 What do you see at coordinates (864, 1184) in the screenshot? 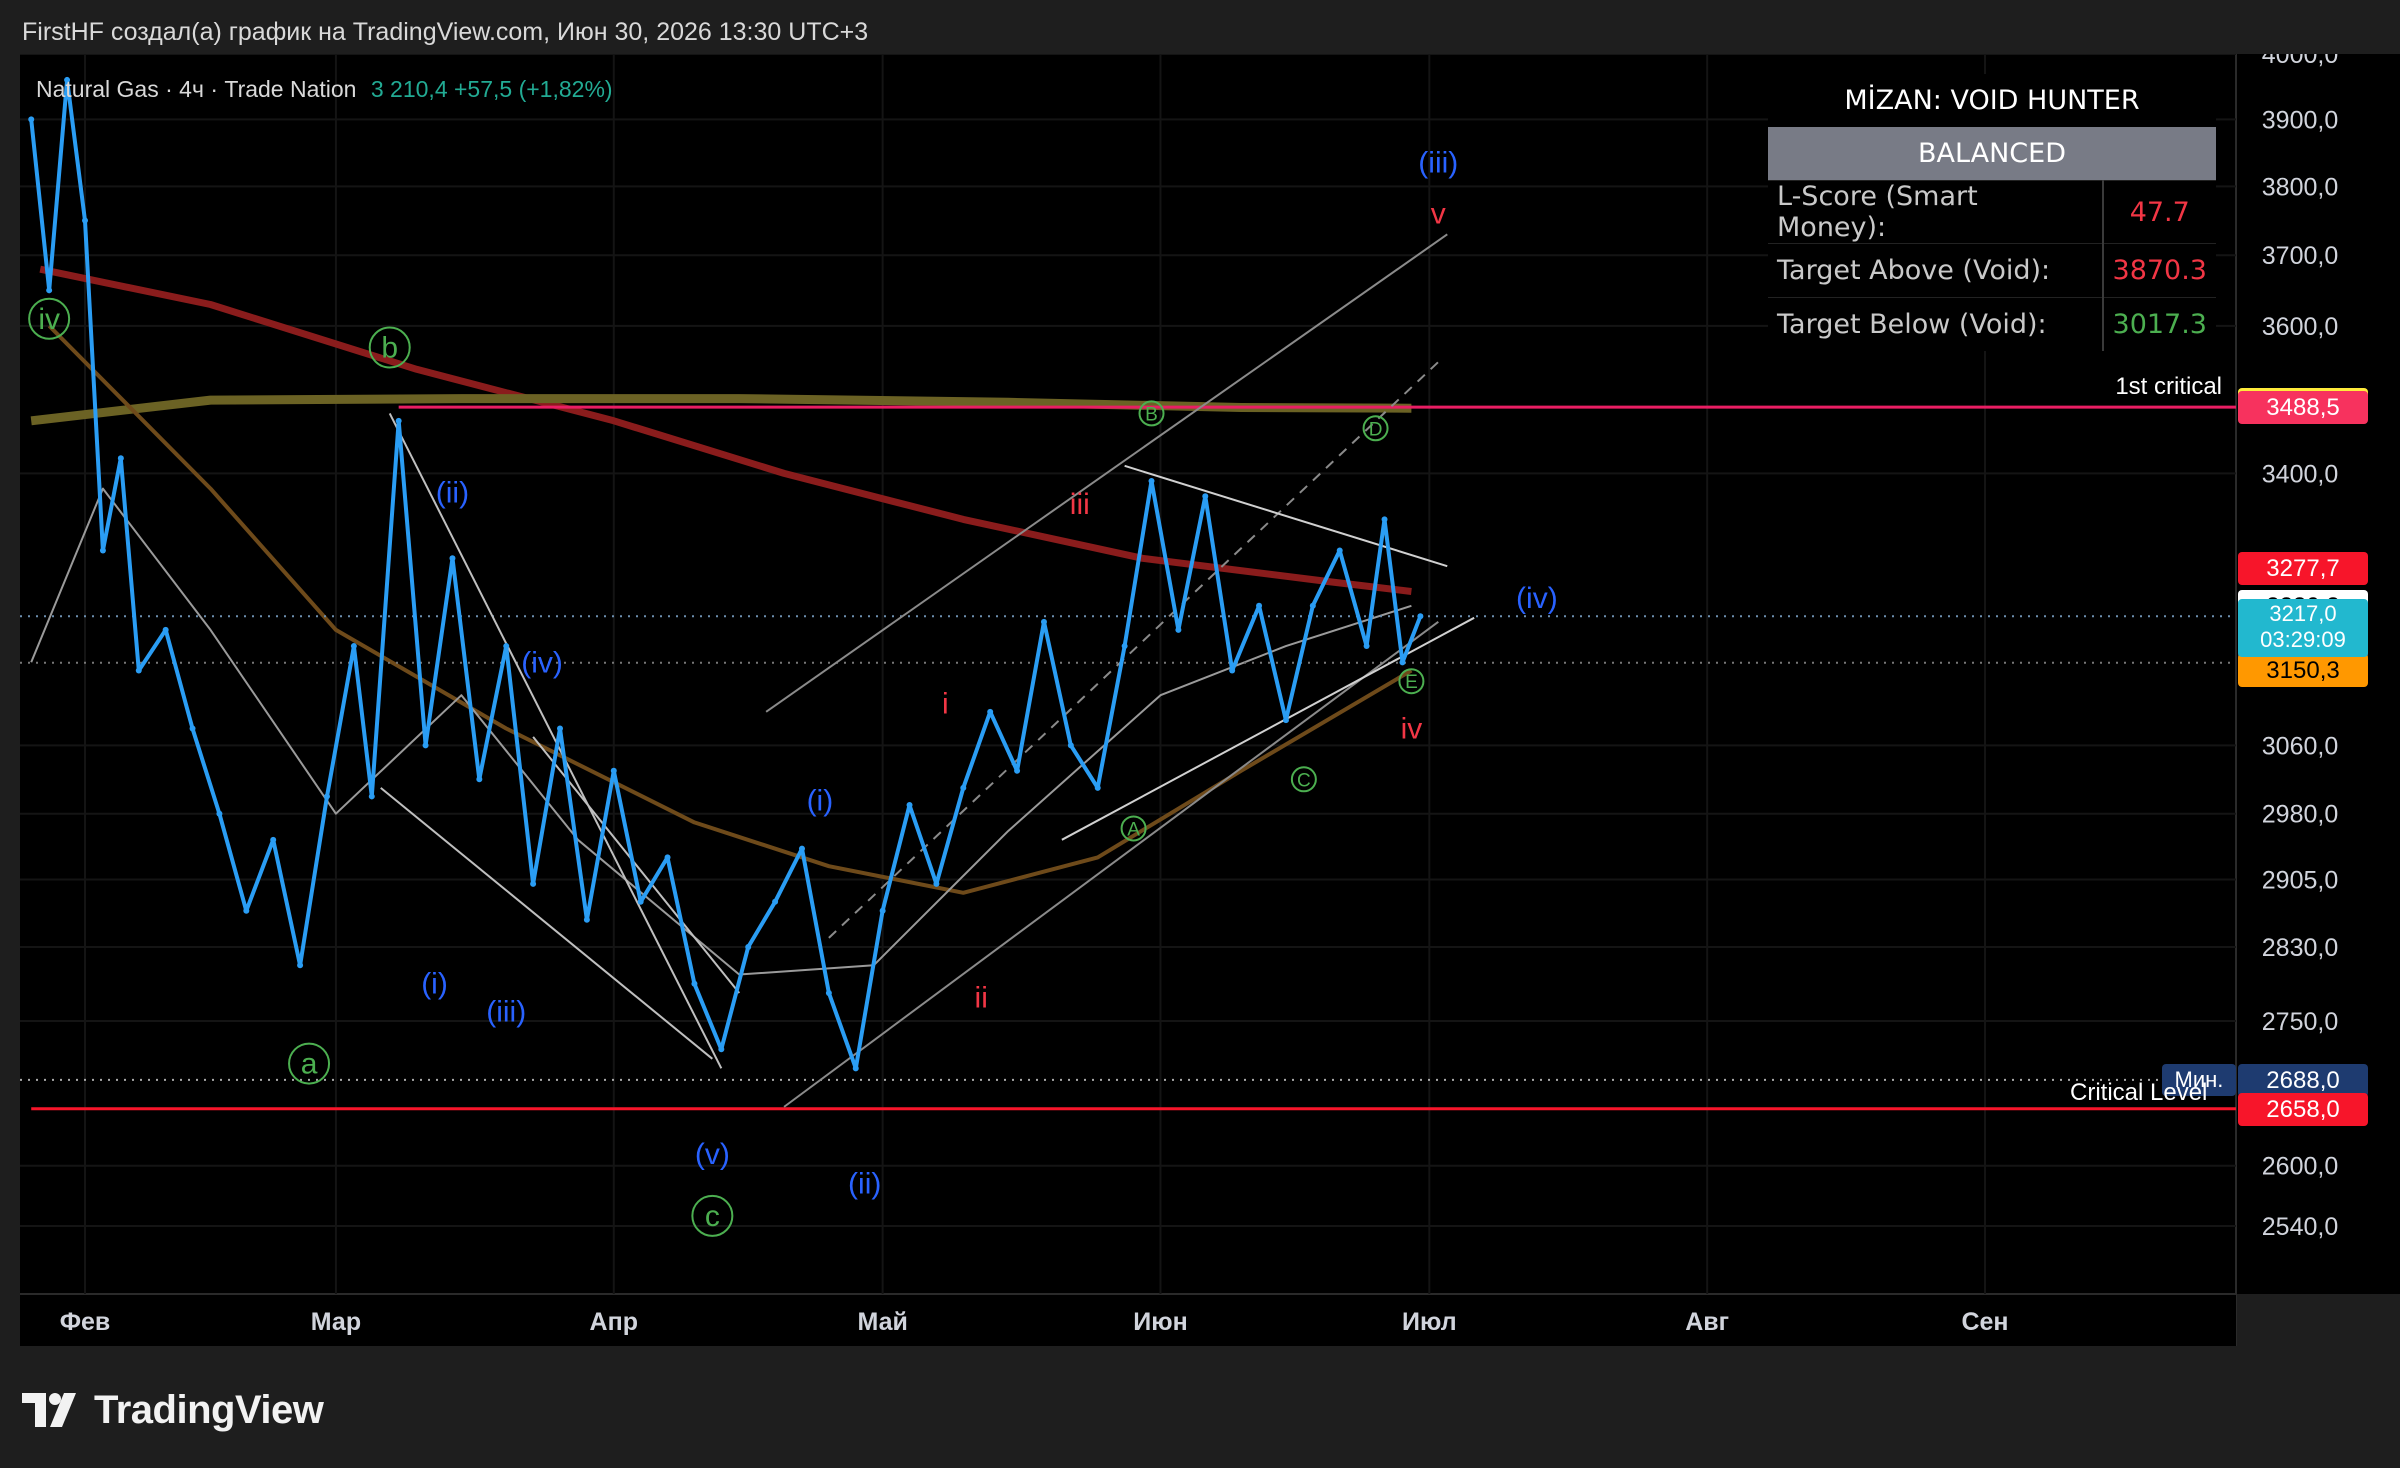
I see `wave-label-10: (ii)` at bounding box center [864, 1184].